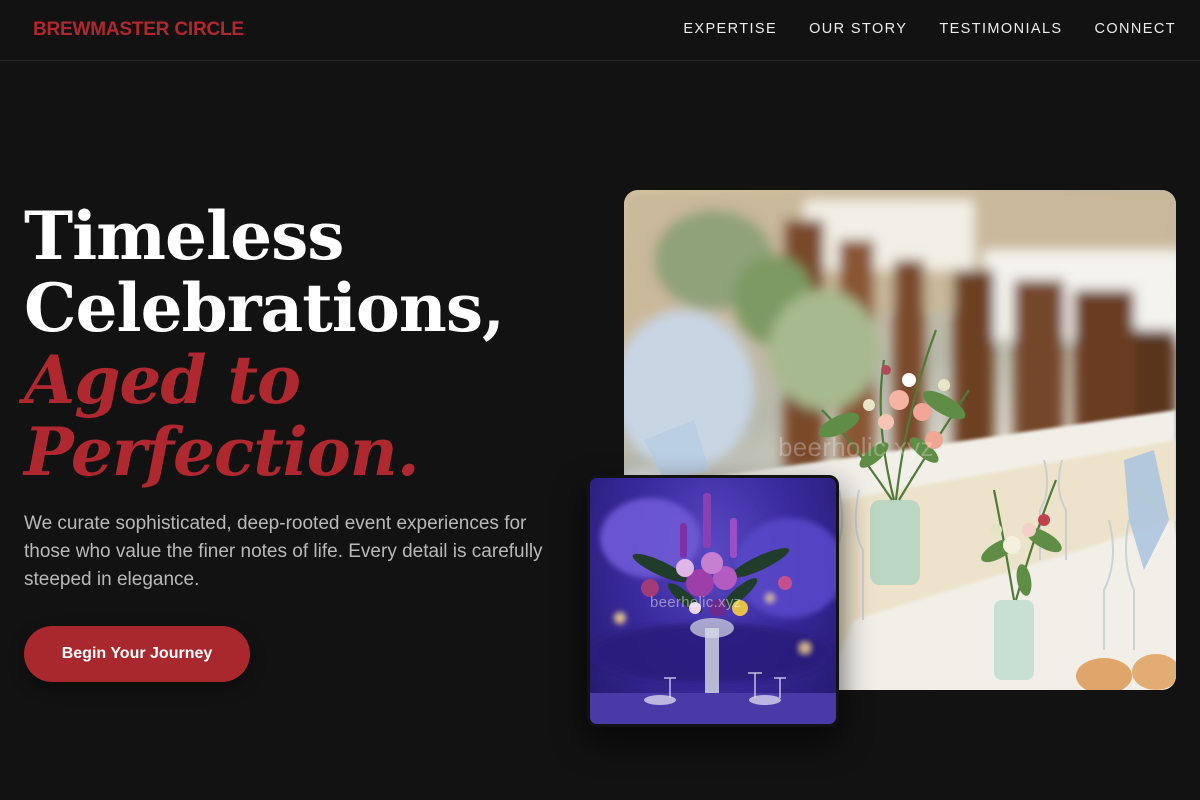 This screenshot has width=1200, height=800. I want to click on main-nav: EXPERTISE OUR STORY TESTIMONIALS CONNECT, so click(929, 29).